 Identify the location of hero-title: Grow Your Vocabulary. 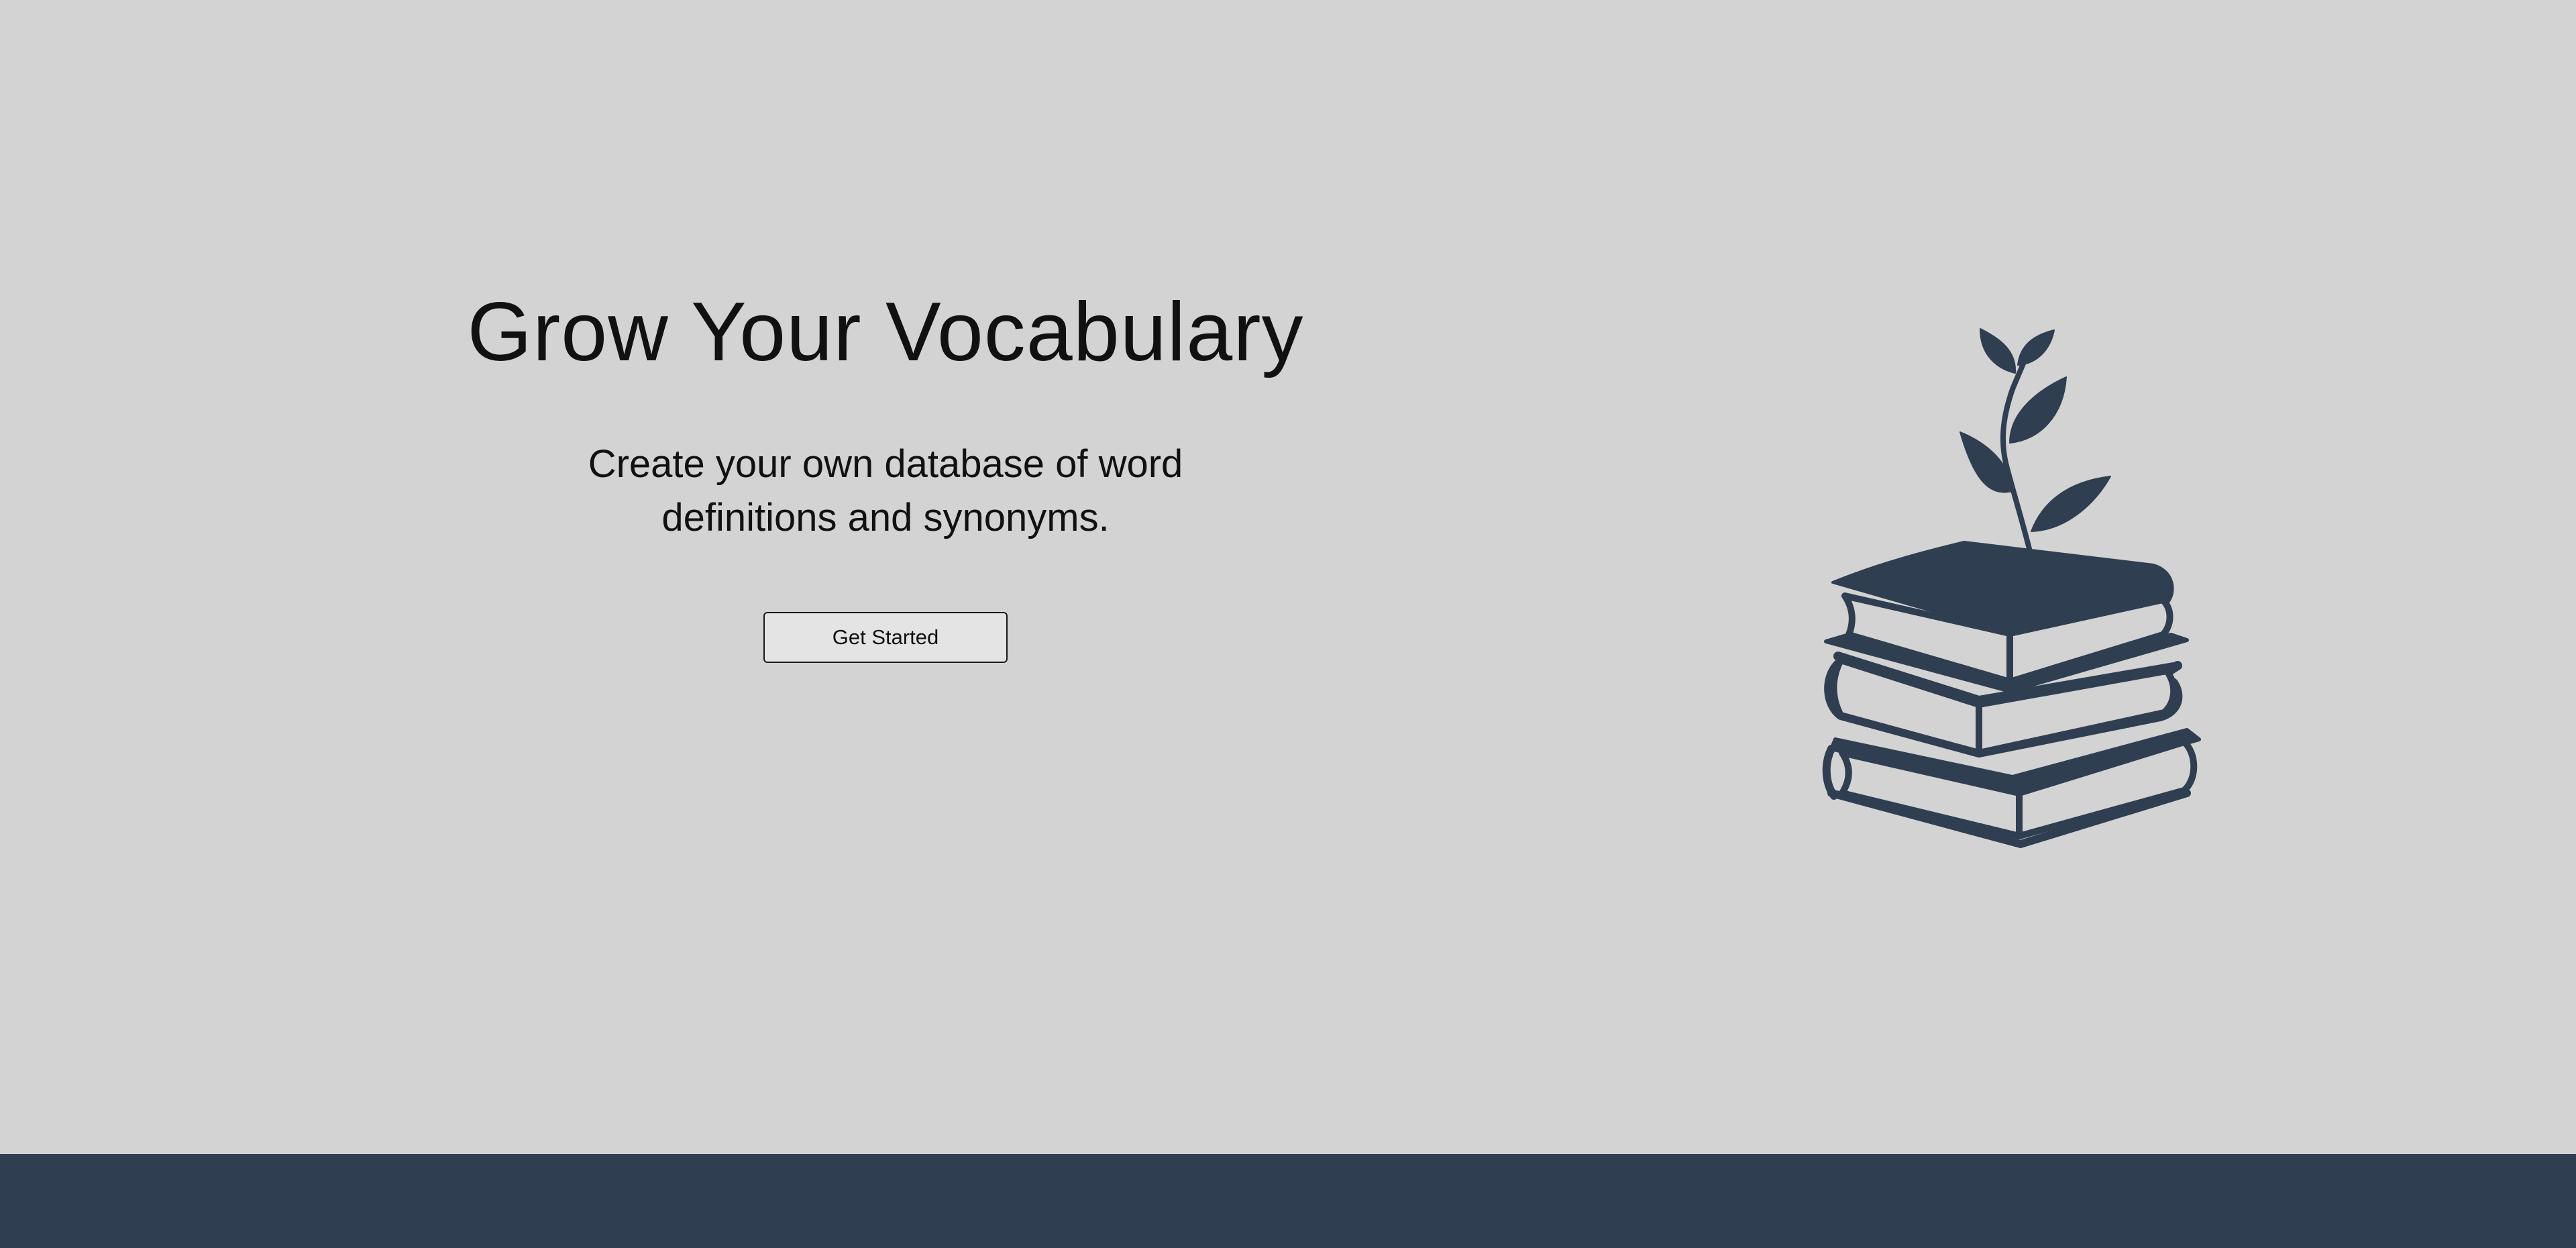
(885, 332).